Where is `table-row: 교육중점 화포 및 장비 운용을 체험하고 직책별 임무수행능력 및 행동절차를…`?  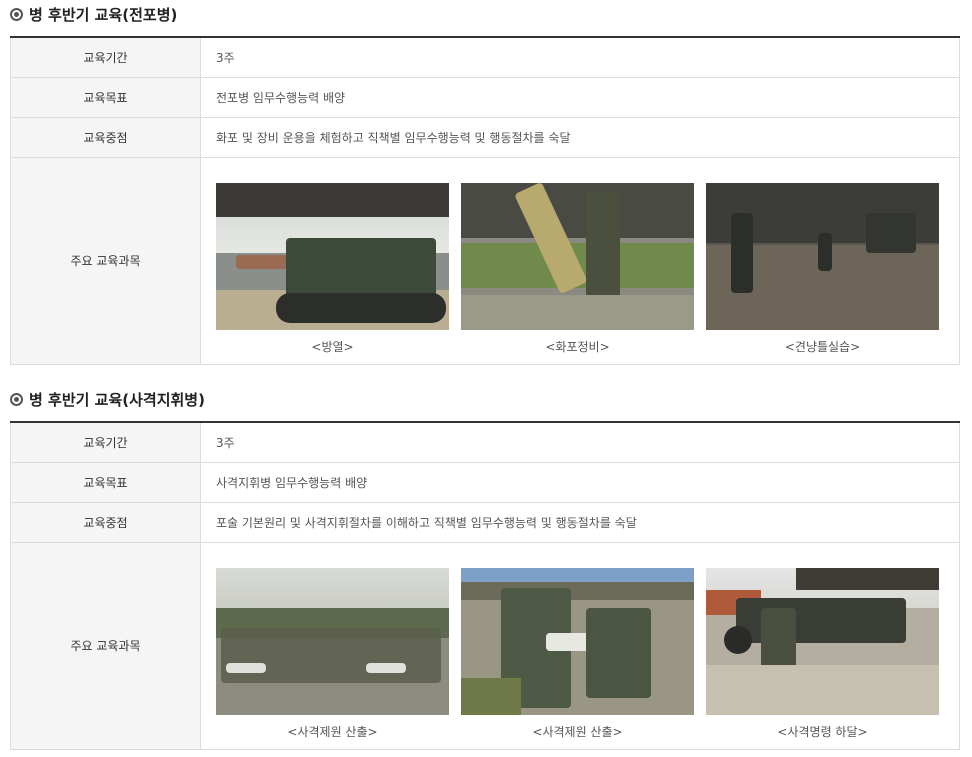 table-row: 교육중점 화포 및 장비 운용을 체험하고 직책별 임무수행능력 및 행동절차를… is located at coordinates (485, 137).